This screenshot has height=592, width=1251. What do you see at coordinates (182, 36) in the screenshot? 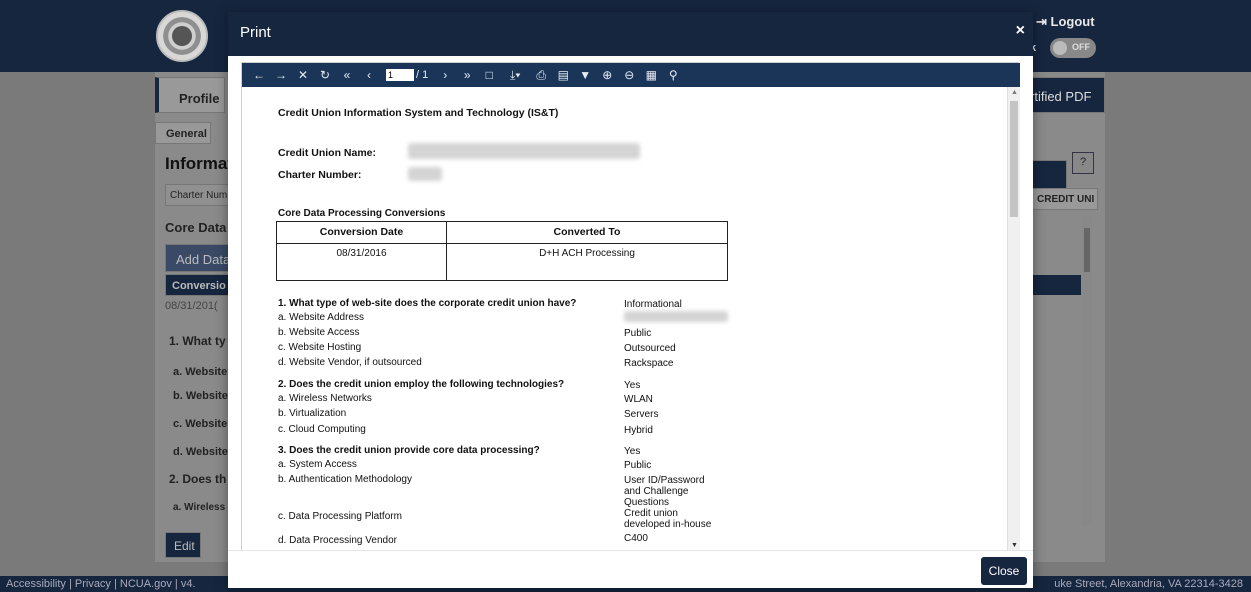
I see `agency-seal-logo` at bounding box center [182, 36].